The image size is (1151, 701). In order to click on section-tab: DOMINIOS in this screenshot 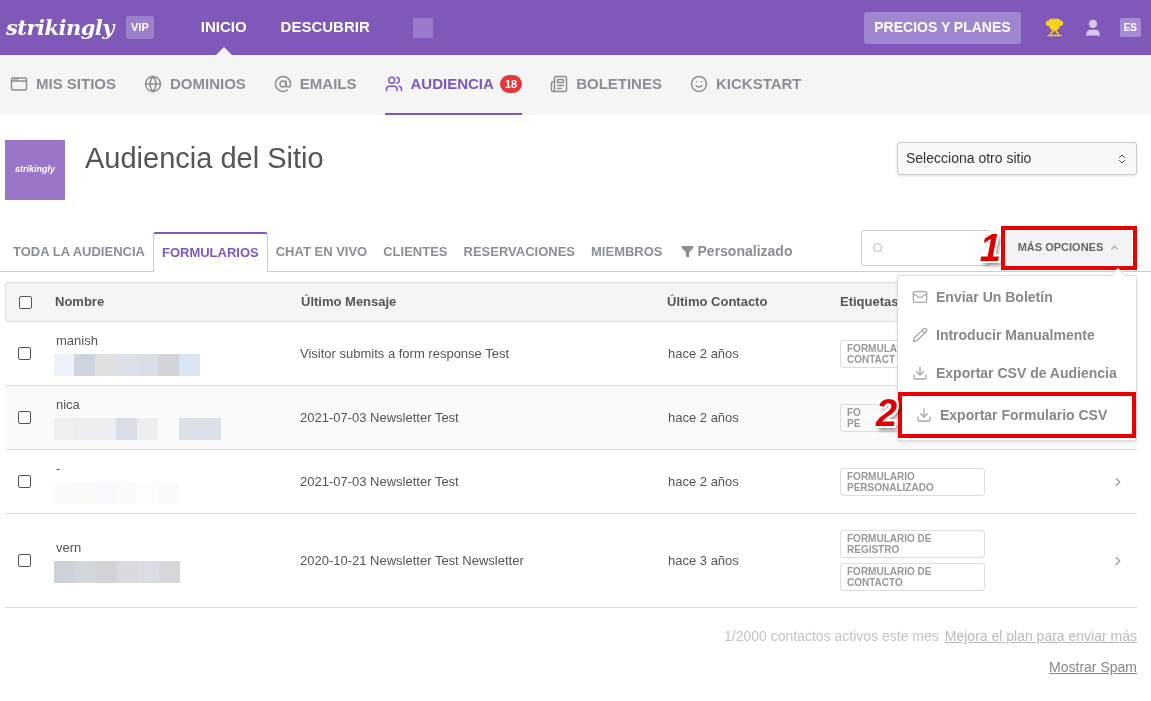, I will do `click(195, 85)`.